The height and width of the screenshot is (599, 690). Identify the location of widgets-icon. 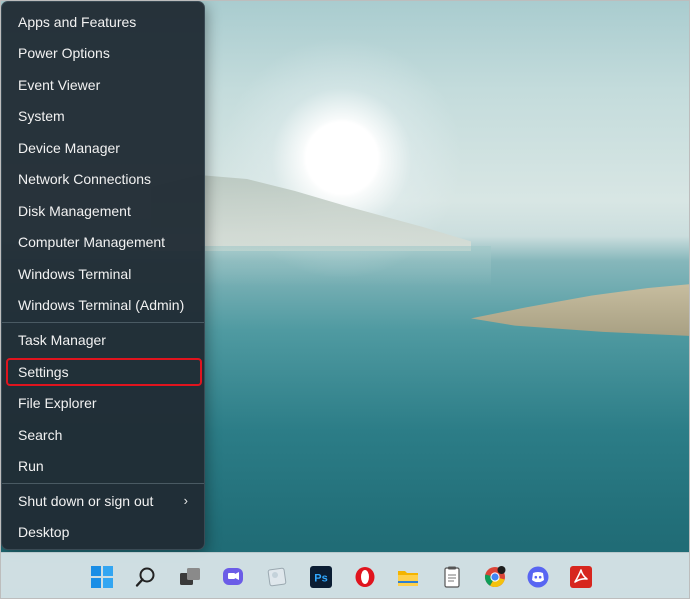
(277, 577).